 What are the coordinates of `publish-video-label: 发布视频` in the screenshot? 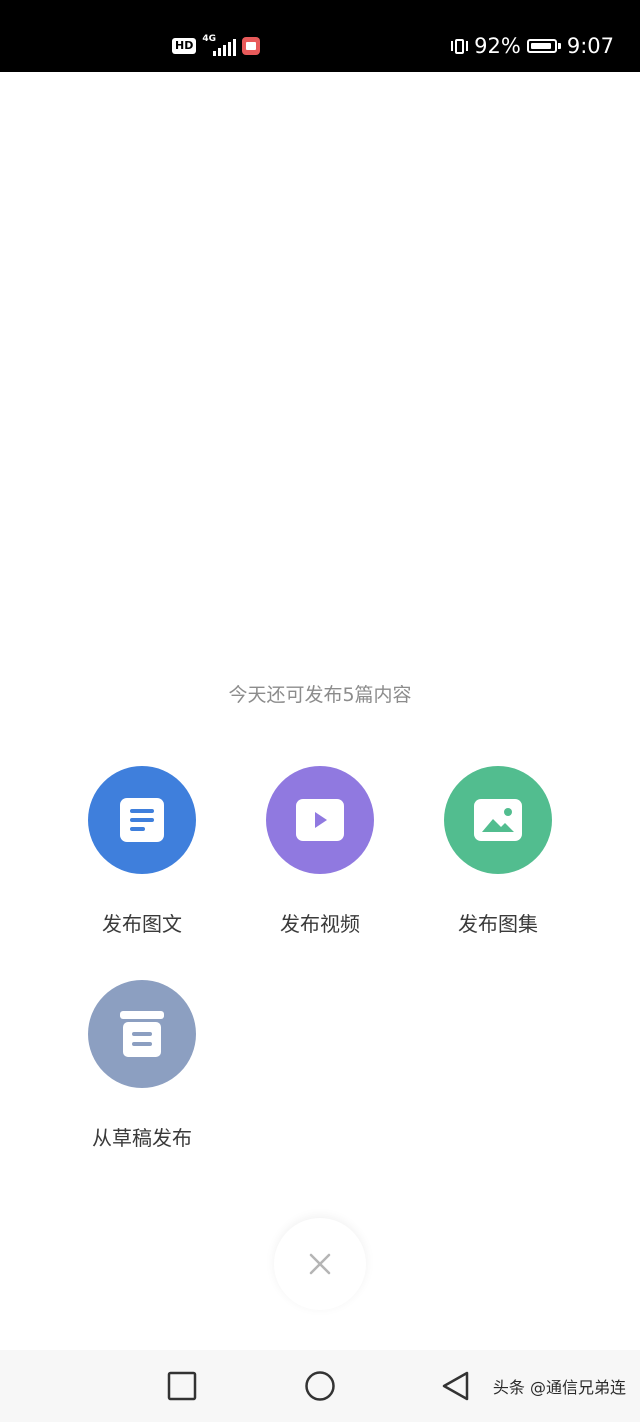 It's located at (320, 924).